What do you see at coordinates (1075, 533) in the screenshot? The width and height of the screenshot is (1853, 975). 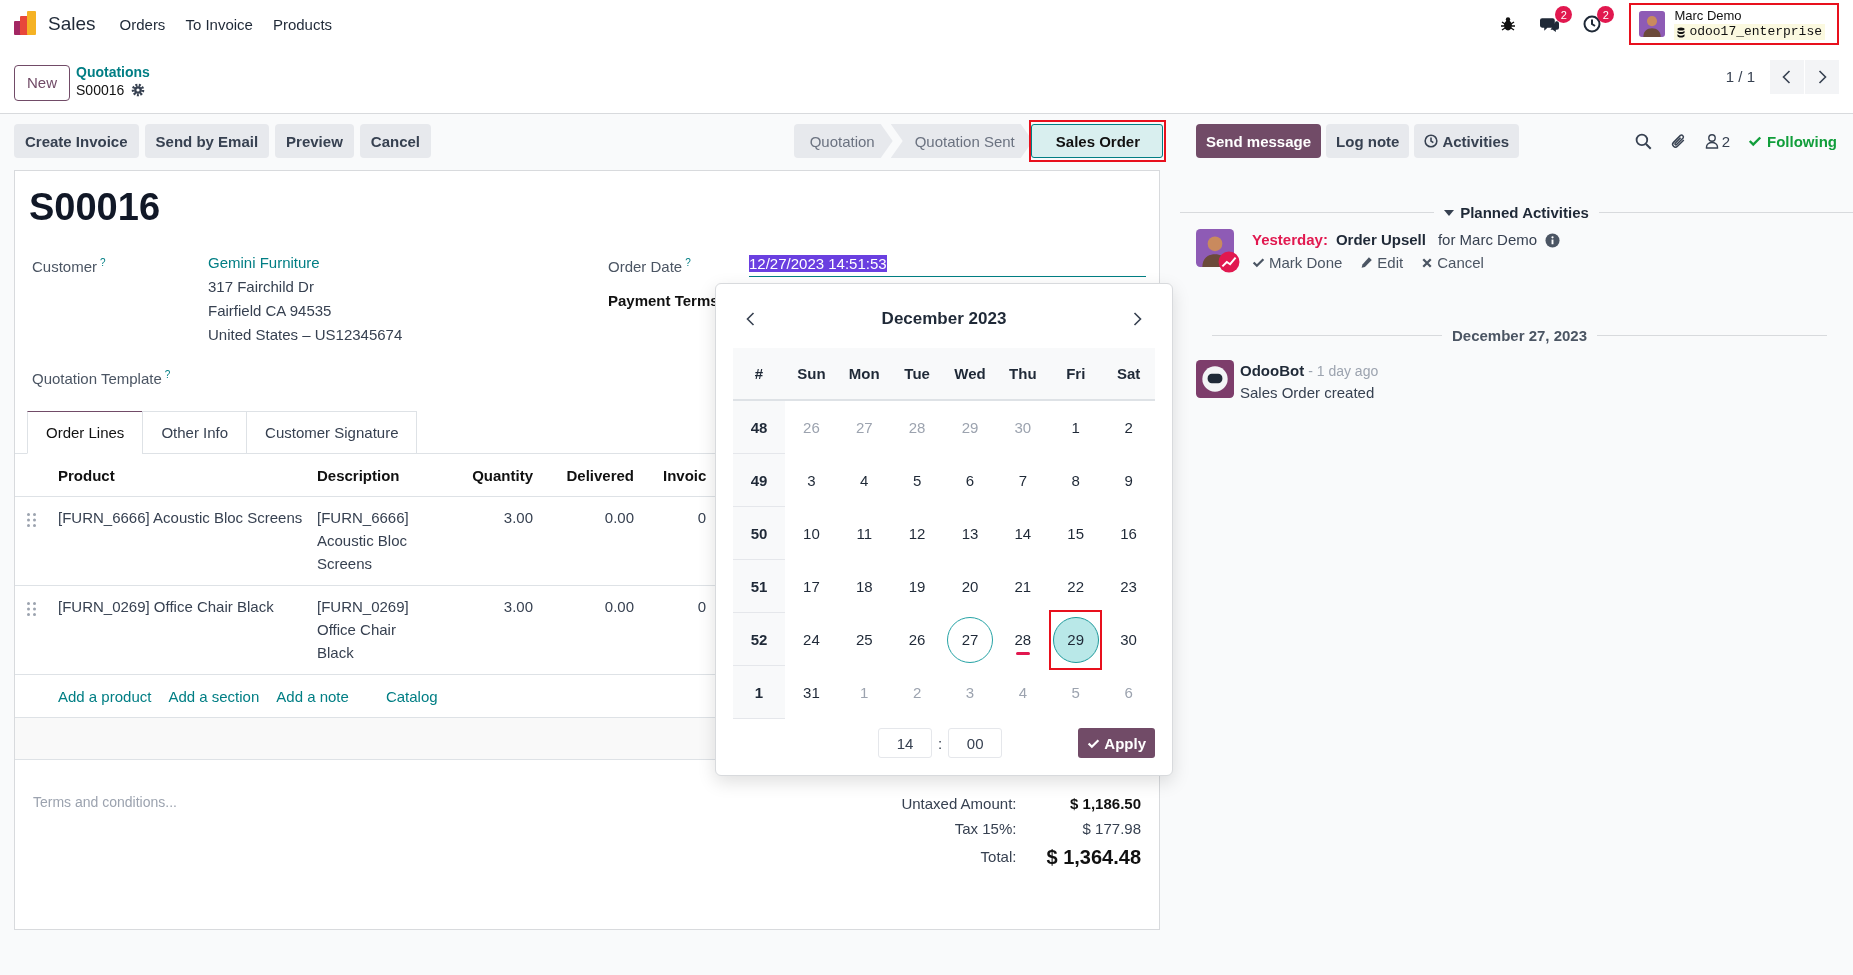 I see `calendar-day: 15` at bounding box center [1075, 533].